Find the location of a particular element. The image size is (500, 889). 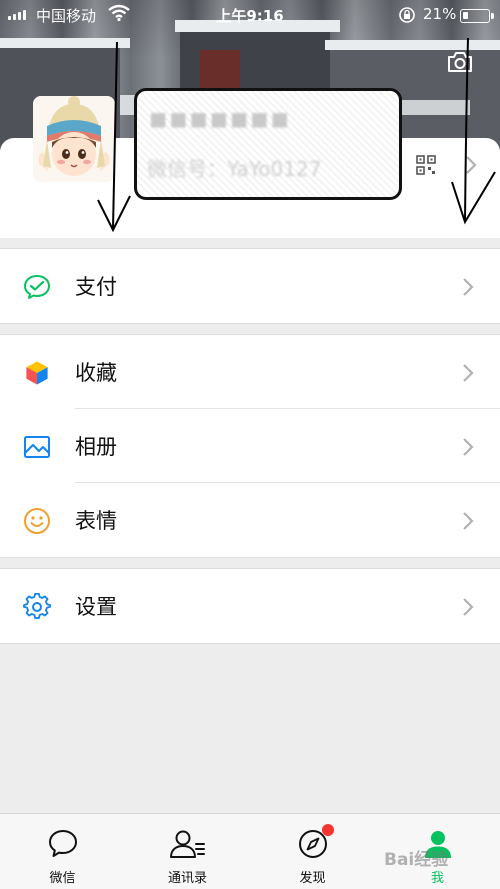

menu-item-album: 相册 is located at coordinates (250, 446).